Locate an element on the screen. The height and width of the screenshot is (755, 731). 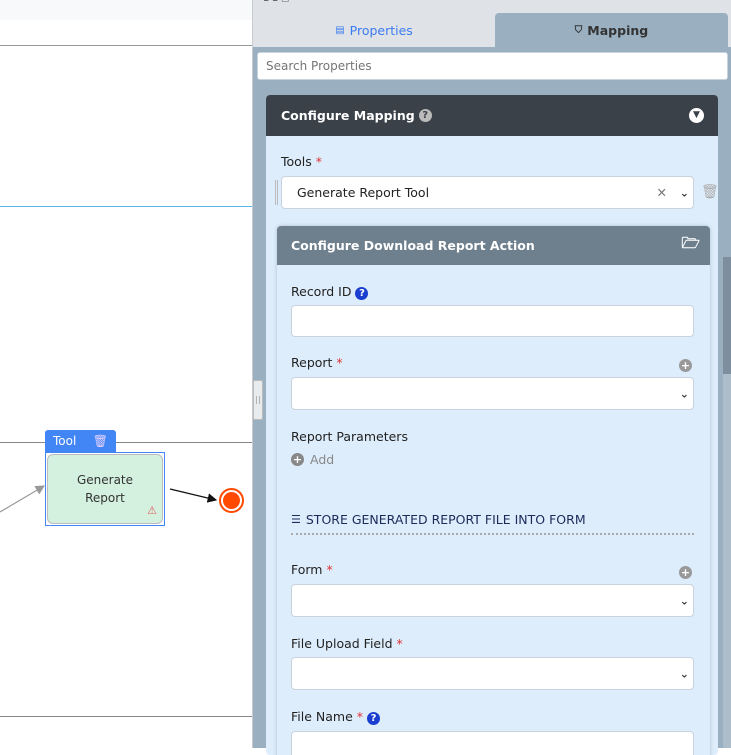
file-upload-field-select: ⌄ is located at coordinates (492, 673).